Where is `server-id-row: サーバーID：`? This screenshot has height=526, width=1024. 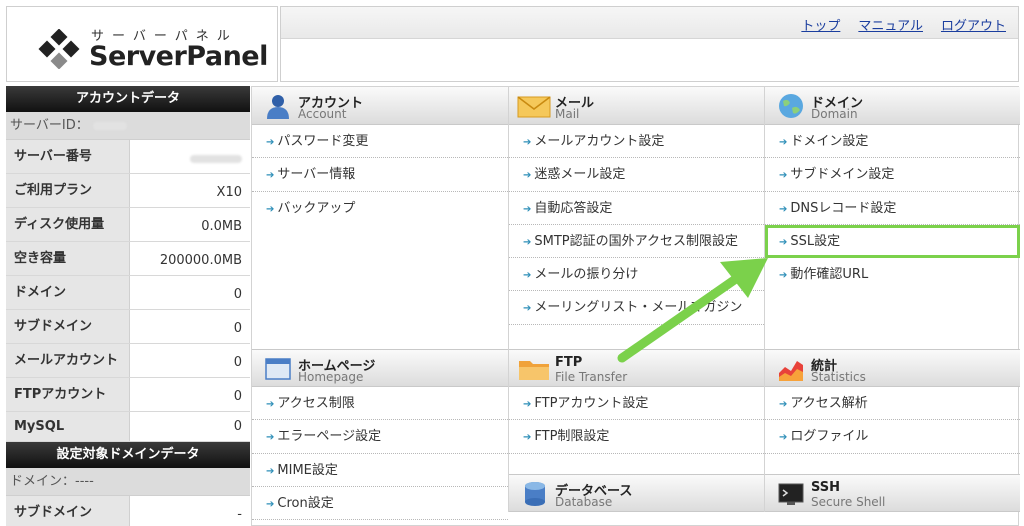 server-id-row: サーバーID： is located at coordinates (128, 126).